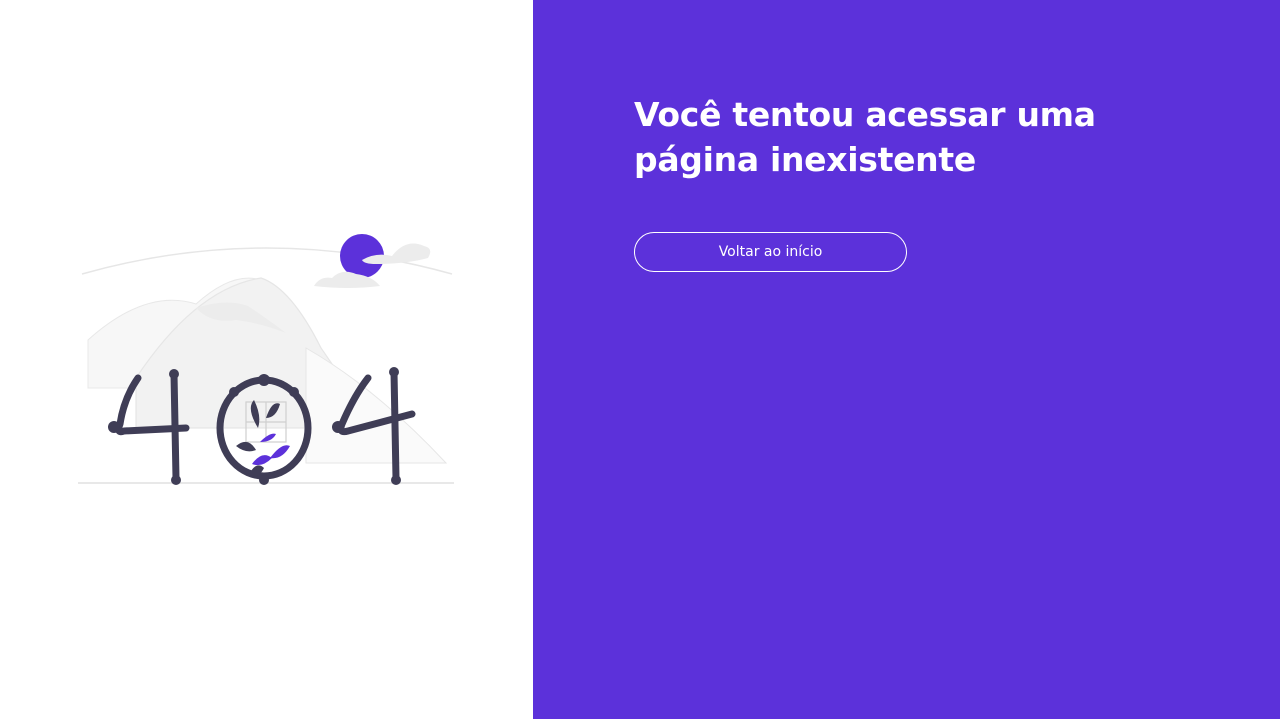 The height and width of the screenshot is (719, 1280). What do you see at coordinates (770, 252) in the screenshot?
I see `back-home-button: Voltar ao início` at bounding box center [770, 252].